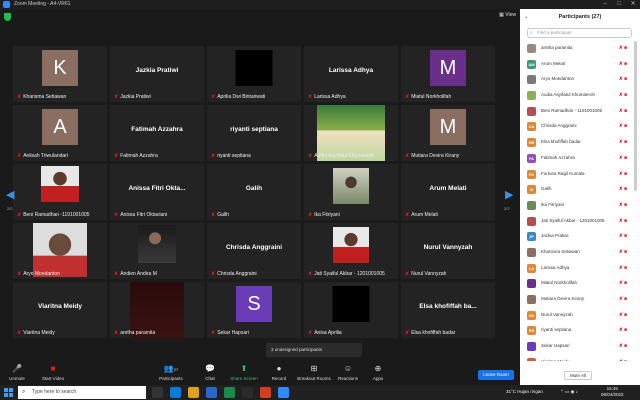 Image resolution: width=640 pixels, height=400 pixels. I want to click on video-tile: ✘ Audia Asyifatul Khumaeroh, so click(351, 133).